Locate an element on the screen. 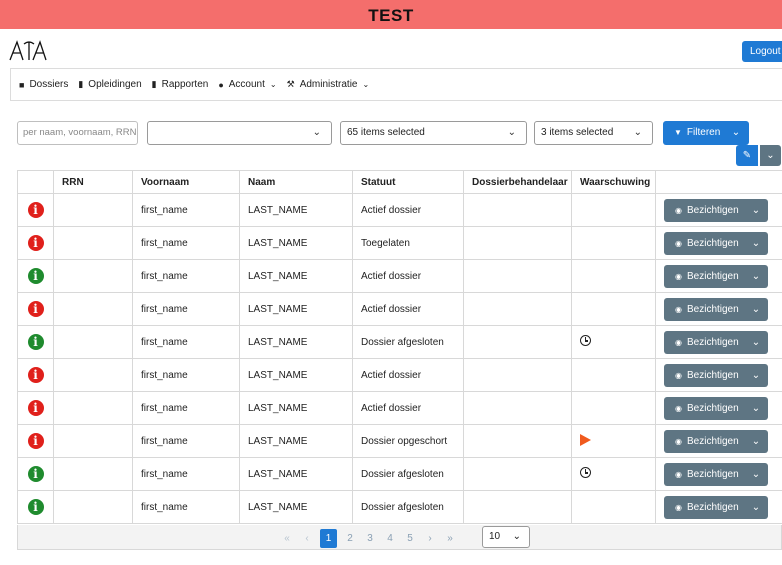  page-button-2: 2 is located at coordinates (350, 538).